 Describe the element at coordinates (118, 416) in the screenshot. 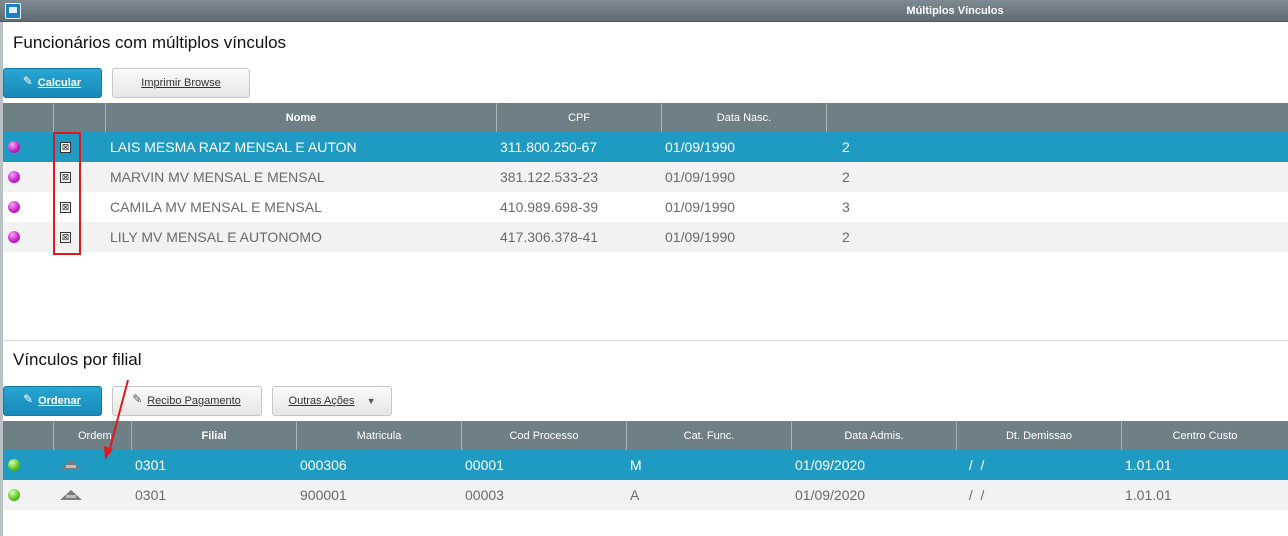

I see `annotation-arrow-line` at that location.